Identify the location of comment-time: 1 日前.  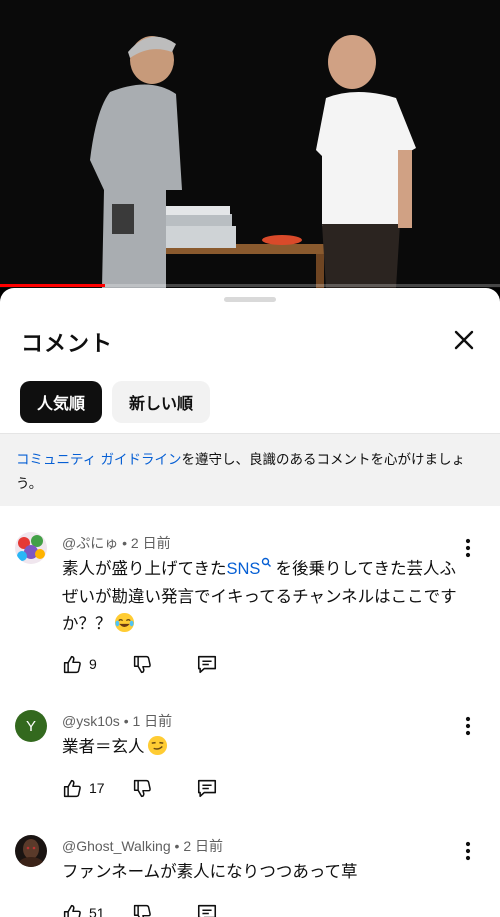
(152, 721).